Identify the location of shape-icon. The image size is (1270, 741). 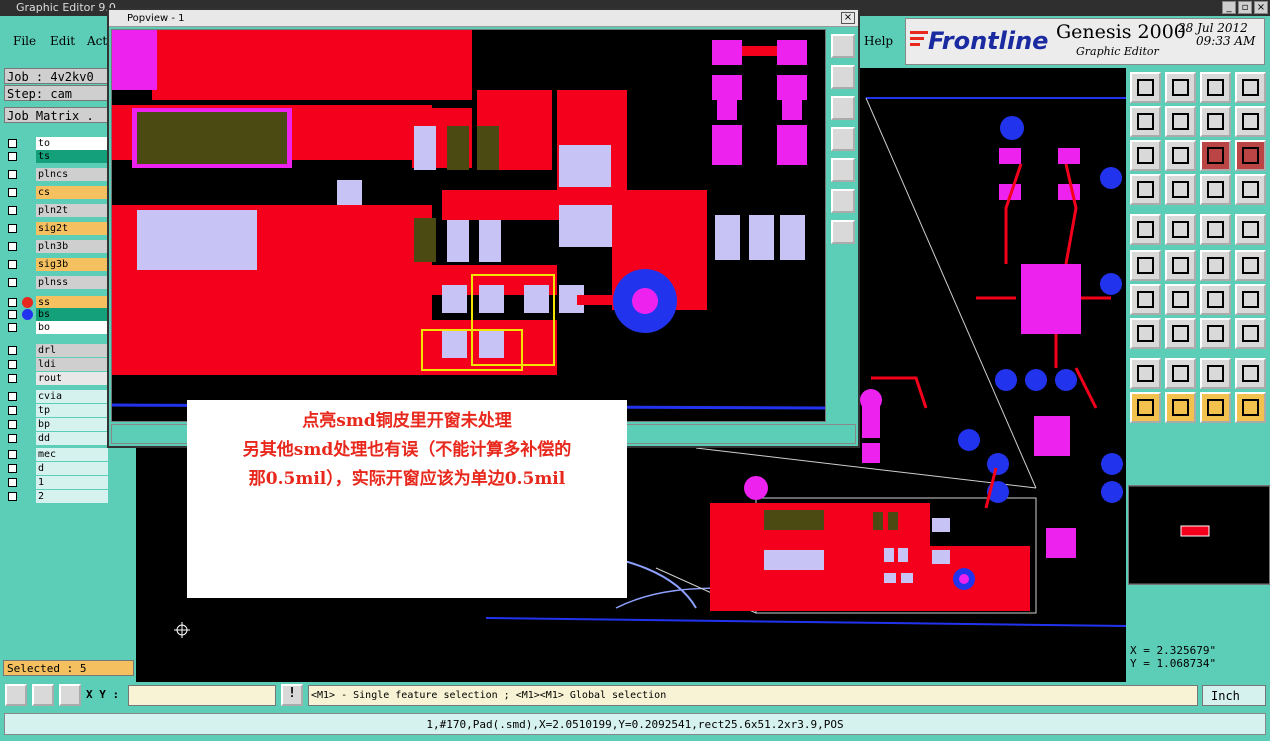
(1180, 229).